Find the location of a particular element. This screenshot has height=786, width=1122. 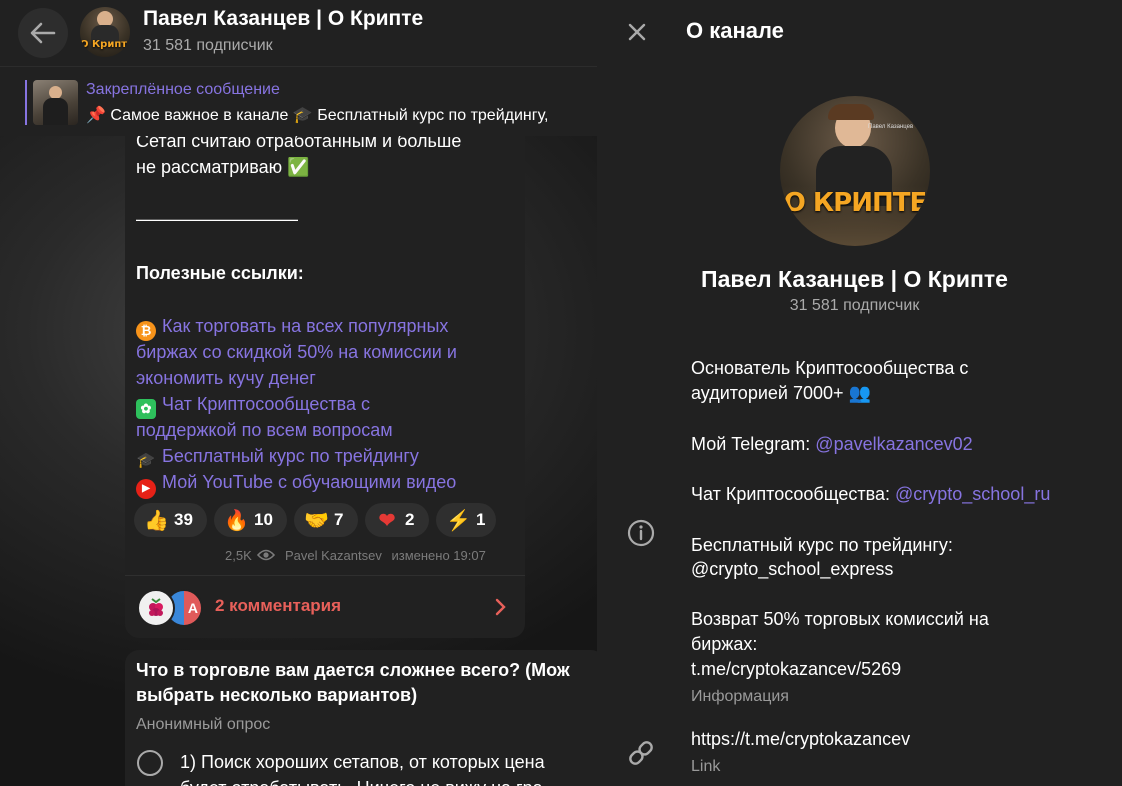

post-heading: Полезные ссылки: is located at coordinates (220, 273).